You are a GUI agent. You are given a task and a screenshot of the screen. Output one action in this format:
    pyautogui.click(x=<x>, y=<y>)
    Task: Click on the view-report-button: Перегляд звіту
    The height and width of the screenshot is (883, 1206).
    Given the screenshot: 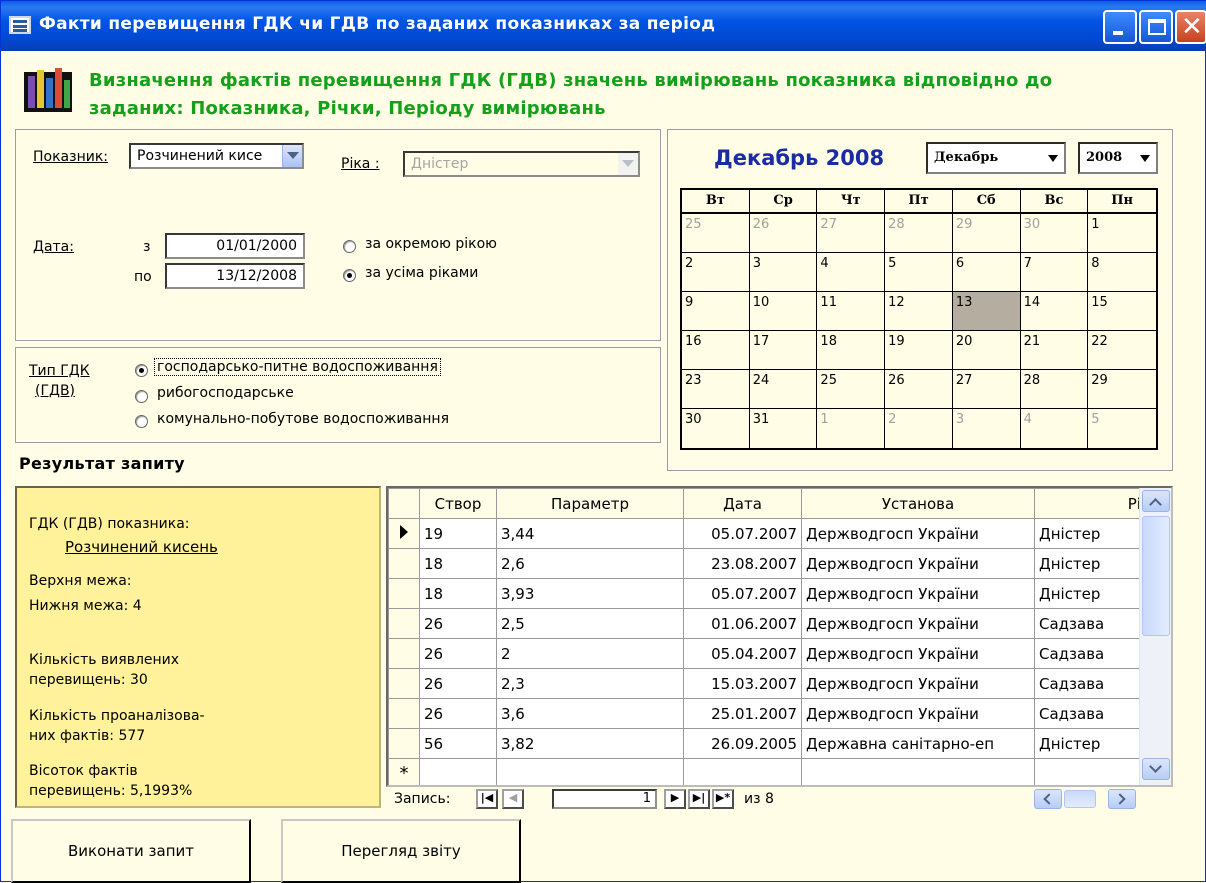 What is the action you would take?
    pyautogui.click(x=401, y=851)
    